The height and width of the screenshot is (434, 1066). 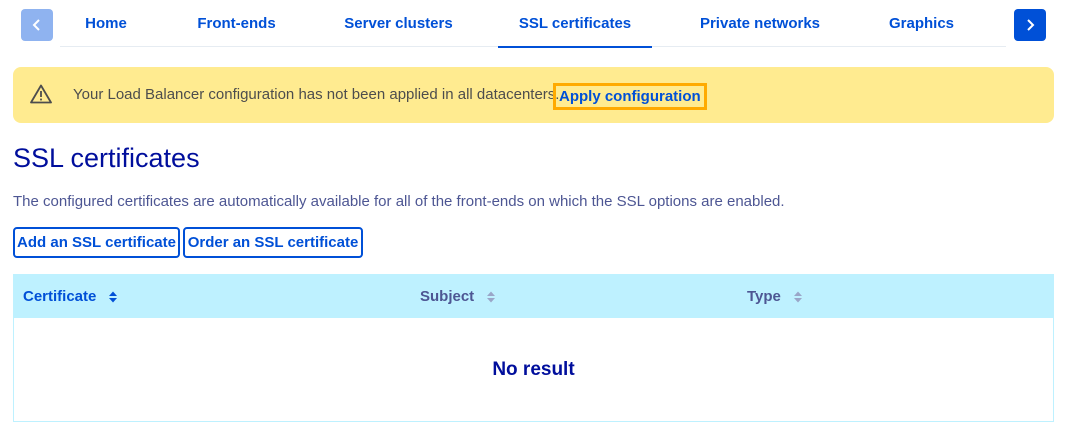 I want to click on order-ssl-certificate-button: Order an SSL certificate, so click(x=273, y=242).